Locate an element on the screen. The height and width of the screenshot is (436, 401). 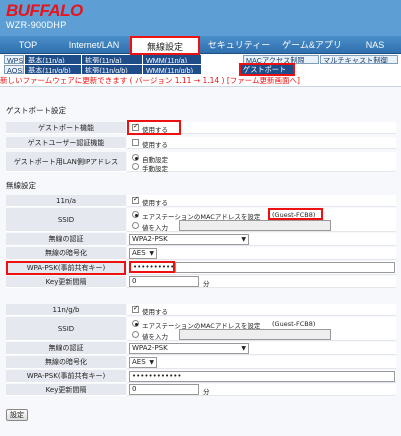
tab-internet-lan: Internet/LAN is located at coordinates (94, 46).